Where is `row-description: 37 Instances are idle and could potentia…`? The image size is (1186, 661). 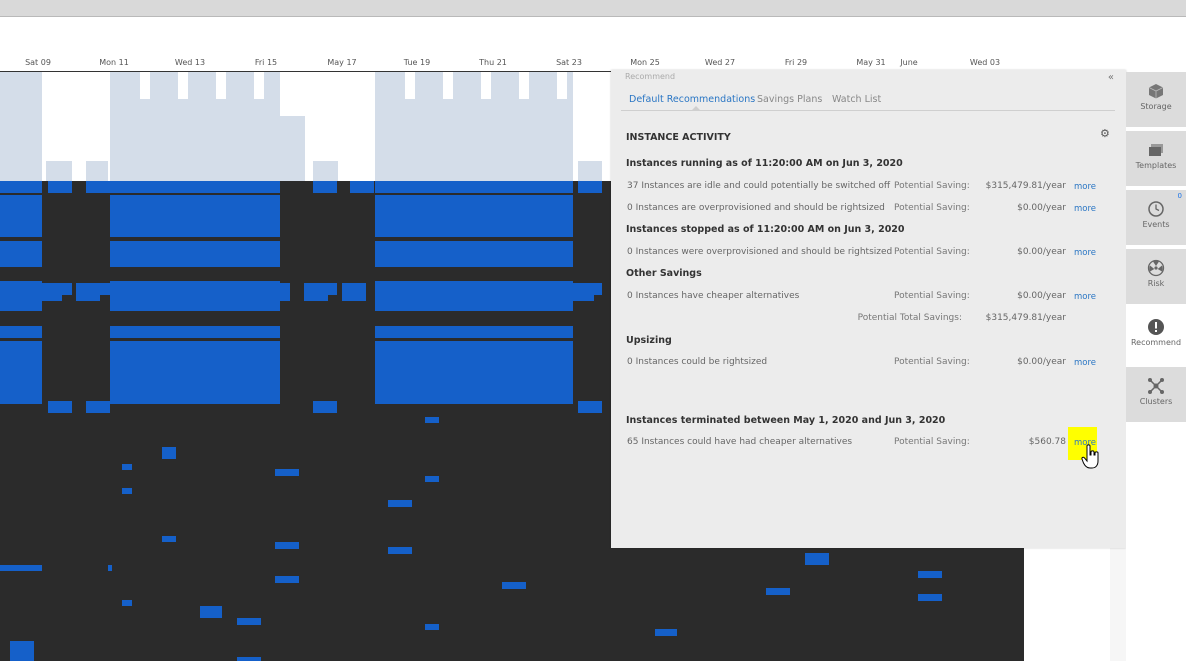
row-description: 37 Instances are idle and could potentia… is located at coordinates (759, 186).